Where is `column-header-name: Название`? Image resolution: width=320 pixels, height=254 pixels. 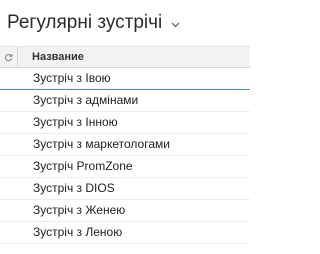 column-header-name: Название is located at coordinates (58, 57).